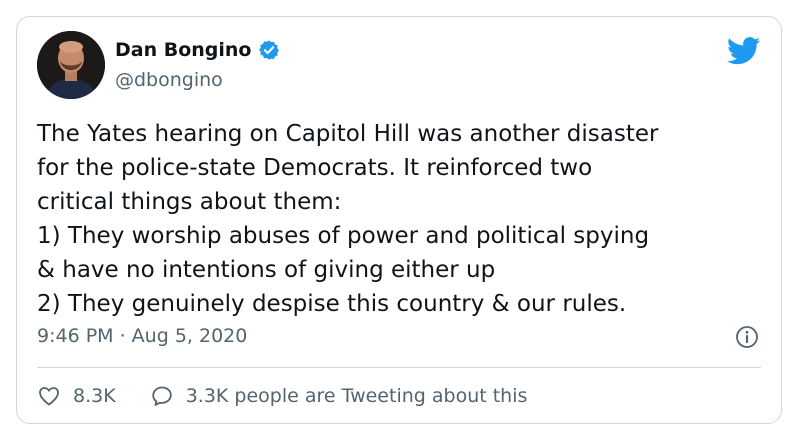  I want to click on heart-icon, so click(49, 396).